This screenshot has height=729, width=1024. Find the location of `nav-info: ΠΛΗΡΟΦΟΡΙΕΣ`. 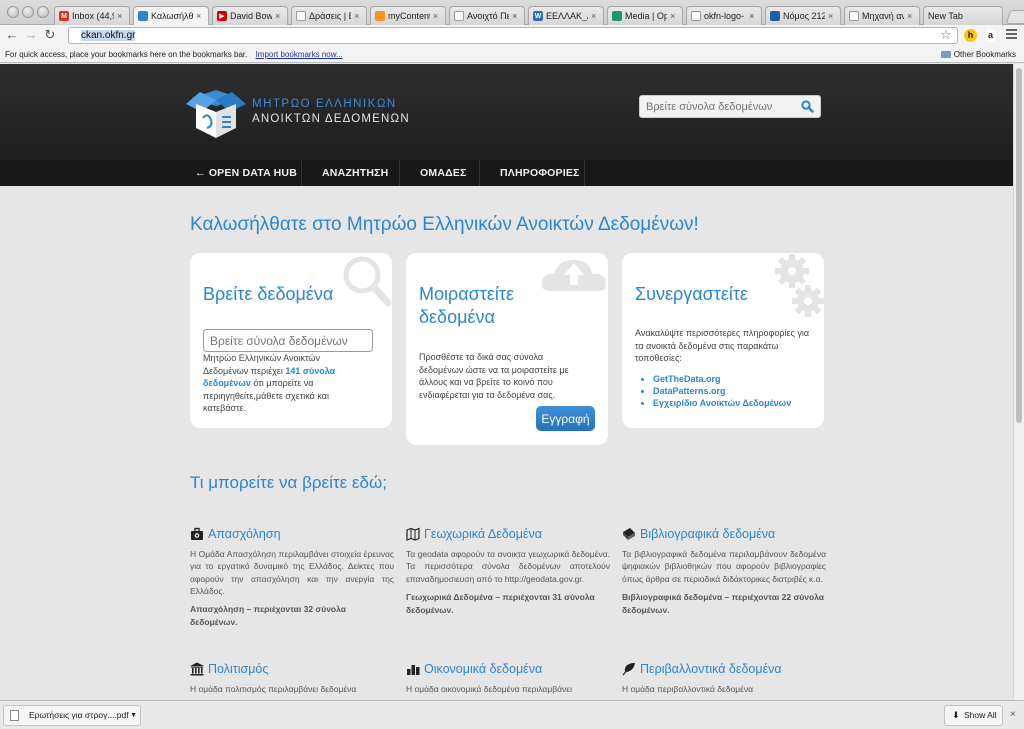

nav-info: ΠΛΗΡΟΦΟΡΙΕΣ is located at coordinates (540, 173).